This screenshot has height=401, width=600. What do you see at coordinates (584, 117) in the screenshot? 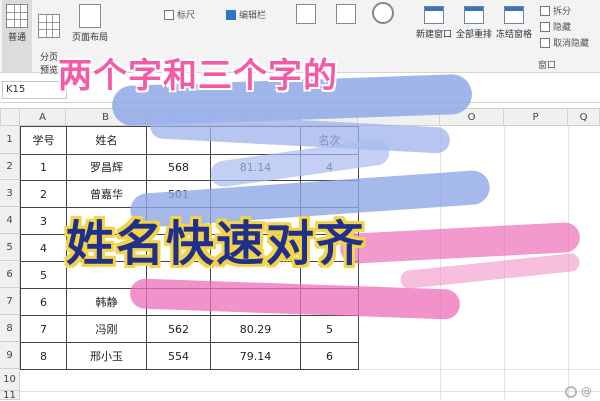
I see `column-header-q: Q` at bounding box center [584, 117].